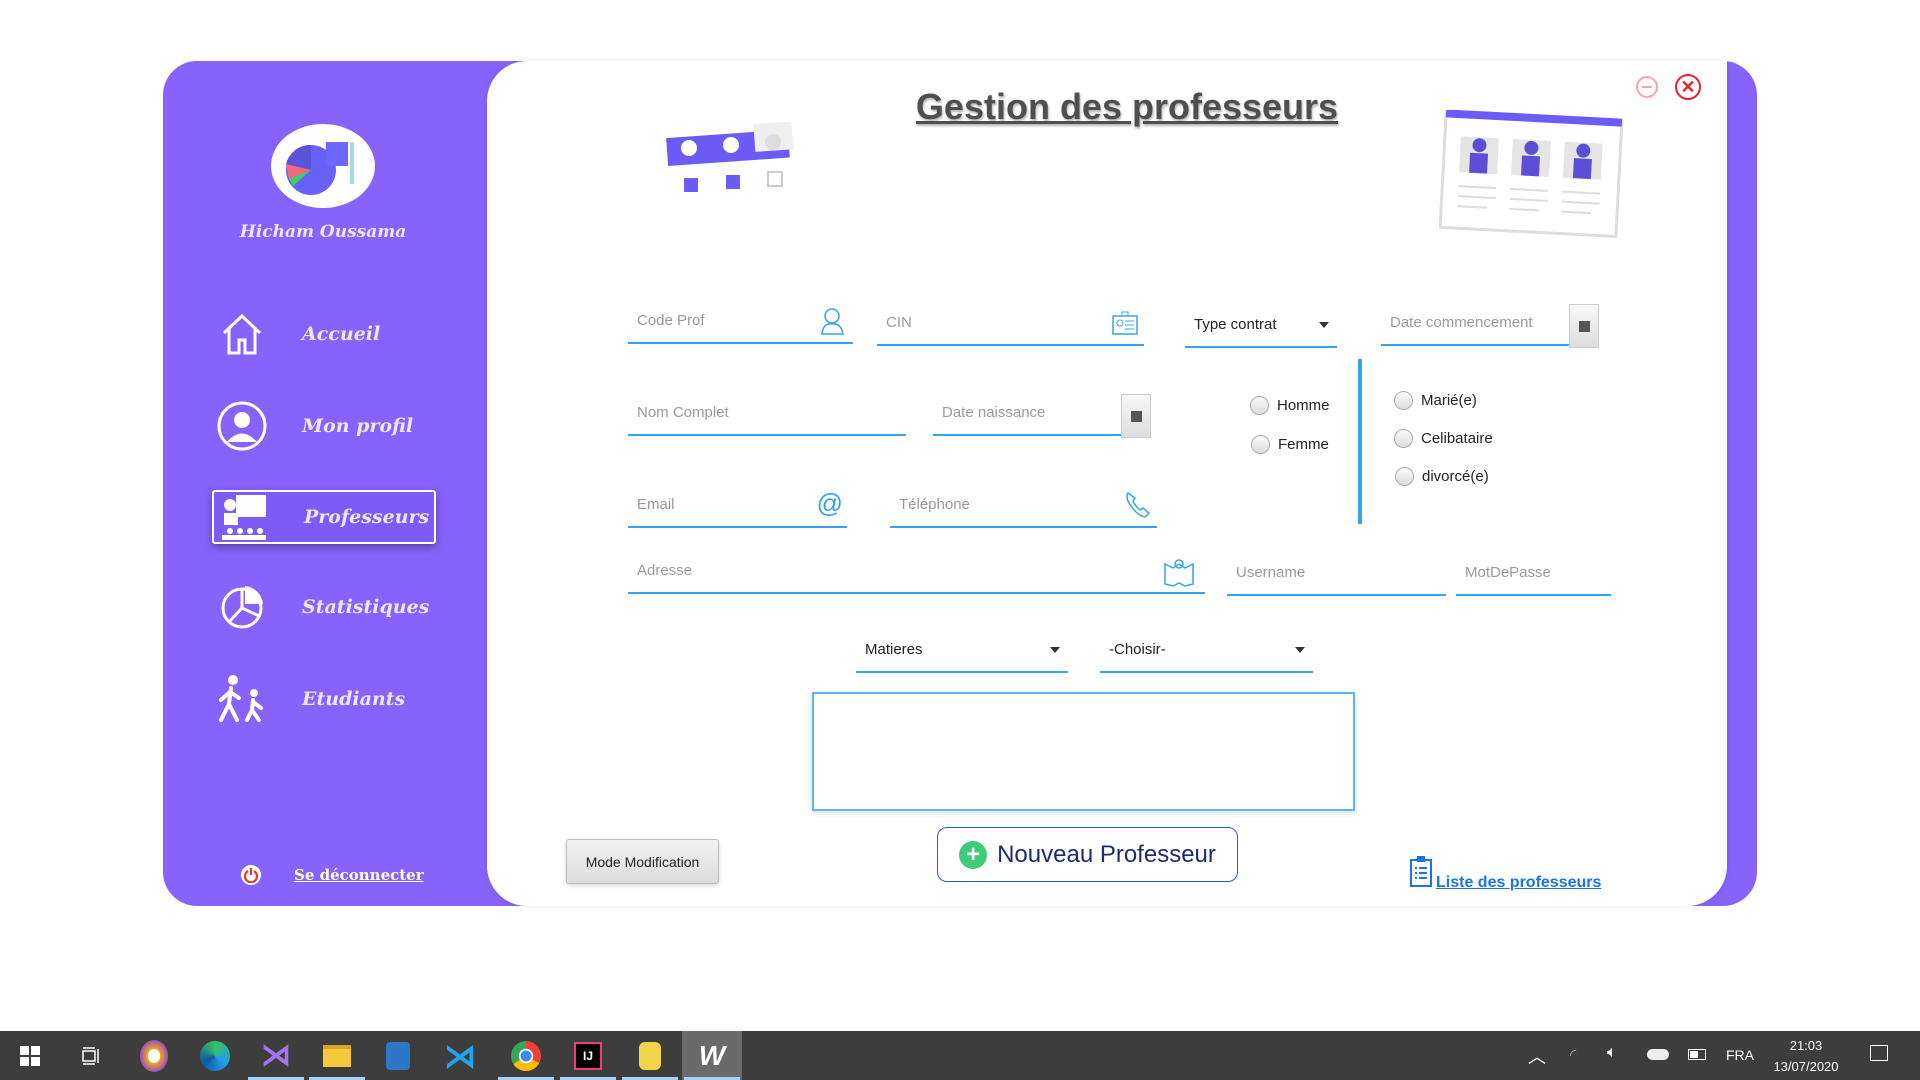  What do you see at coordinates (1290, 405) in the screenshot?
I see `radio-homme: Homme` at bounding box center [1290, 405].